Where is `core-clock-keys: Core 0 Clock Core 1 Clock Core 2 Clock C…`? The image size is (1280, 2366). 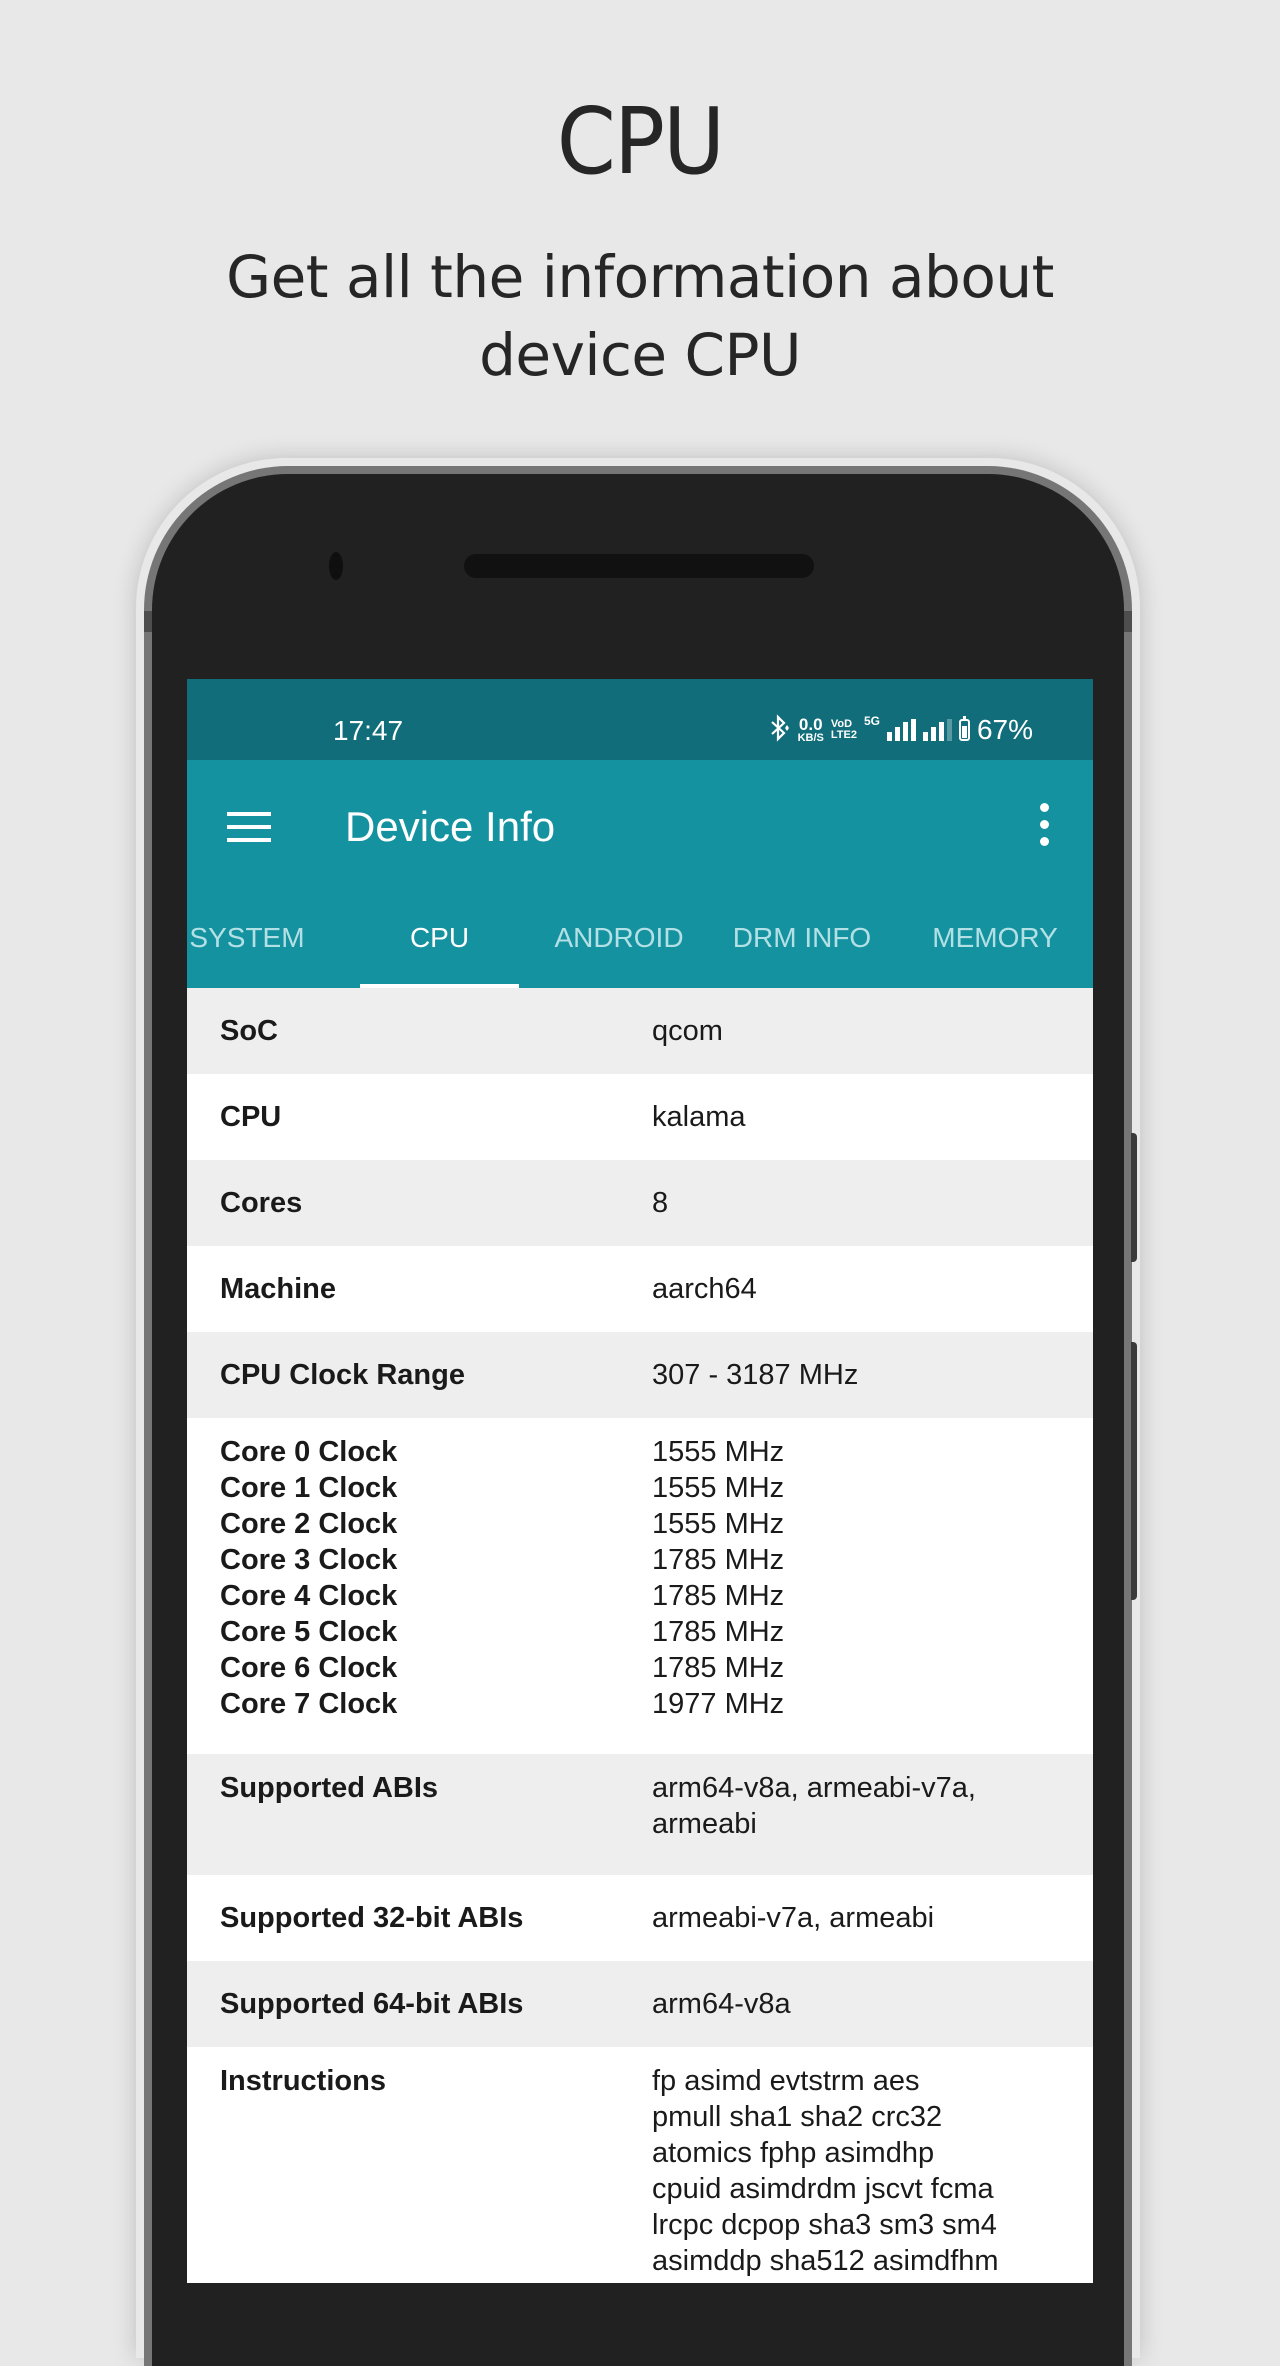 core-clock-keys: Core 0 Clock Core 1 Clock Core 2 Clock C… is located at coordinates (436, 1578).